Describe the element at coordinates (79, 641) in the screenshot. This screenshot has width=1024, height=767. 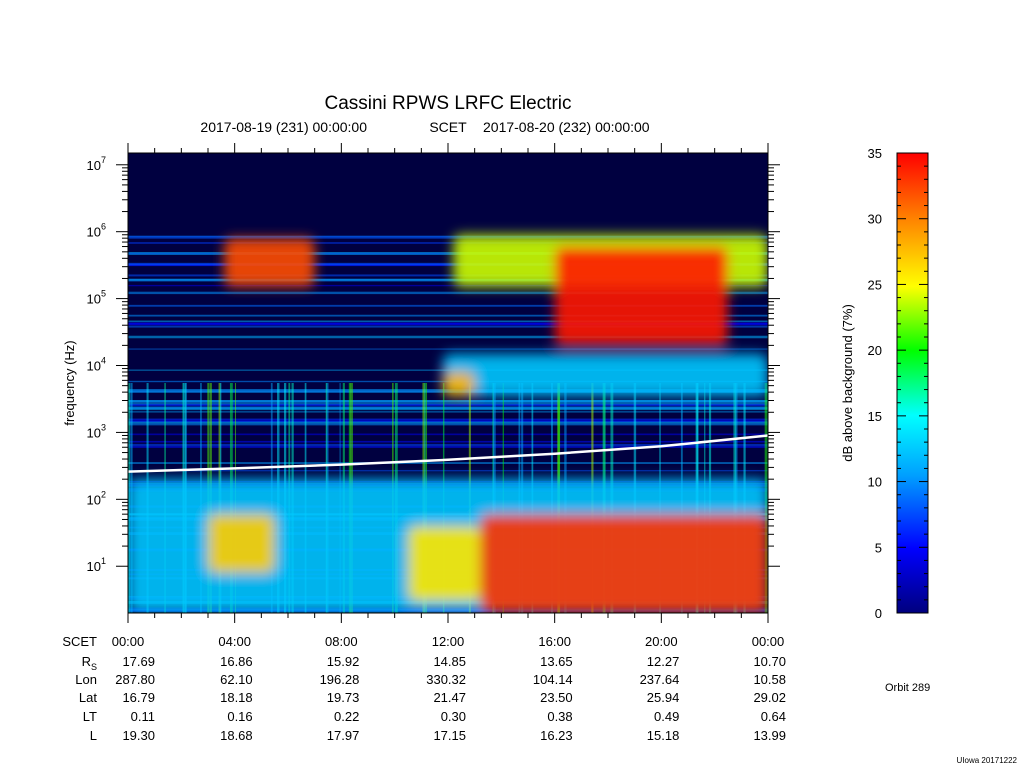
I see `ephemeris-row-label: SCET` at that location.